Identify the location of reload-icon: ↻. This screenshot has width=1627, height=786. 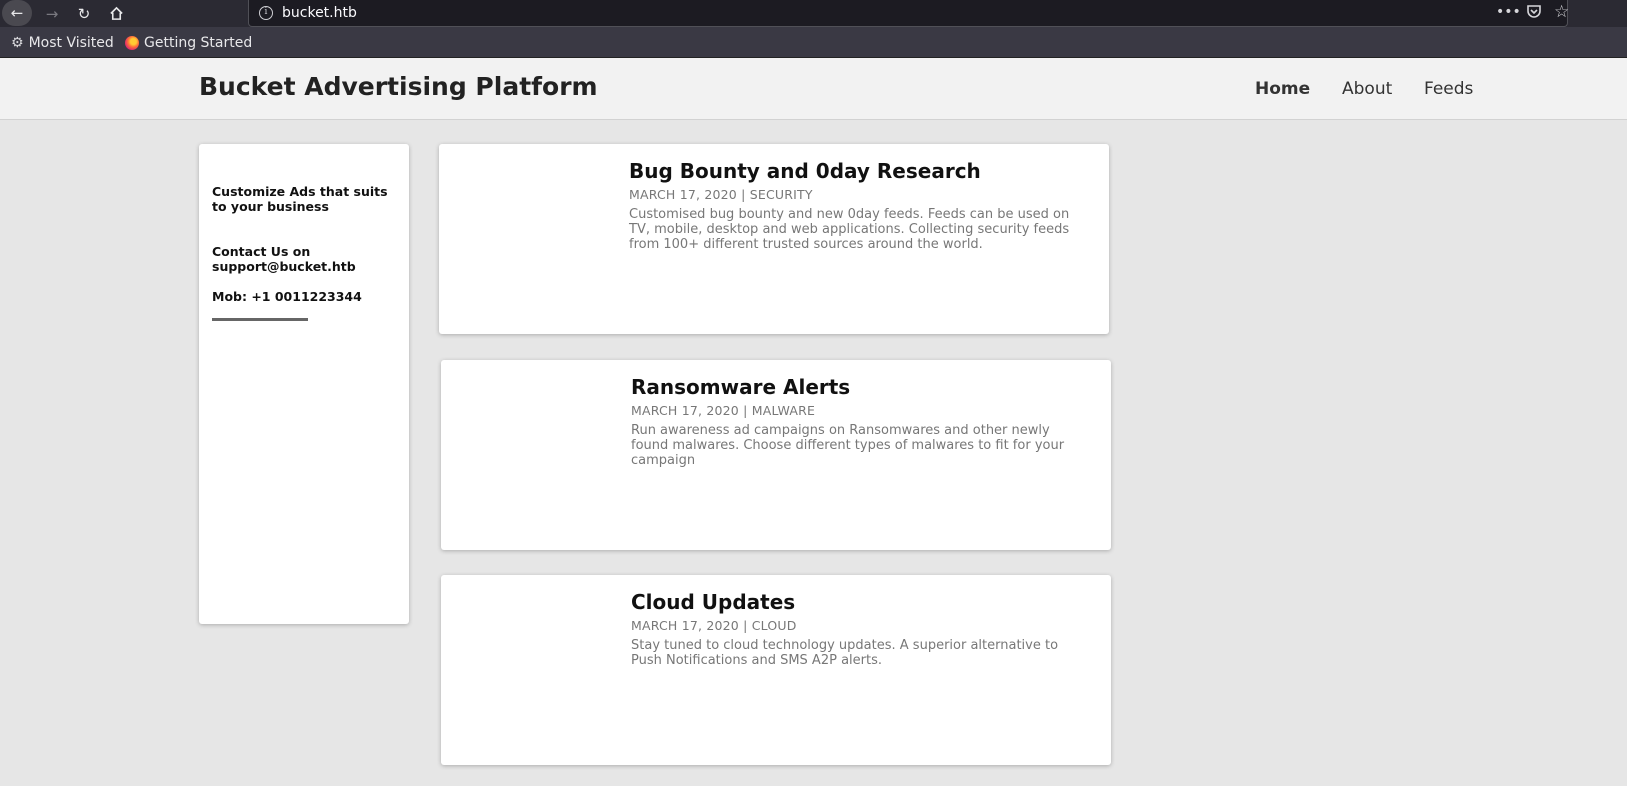
(84, 13).